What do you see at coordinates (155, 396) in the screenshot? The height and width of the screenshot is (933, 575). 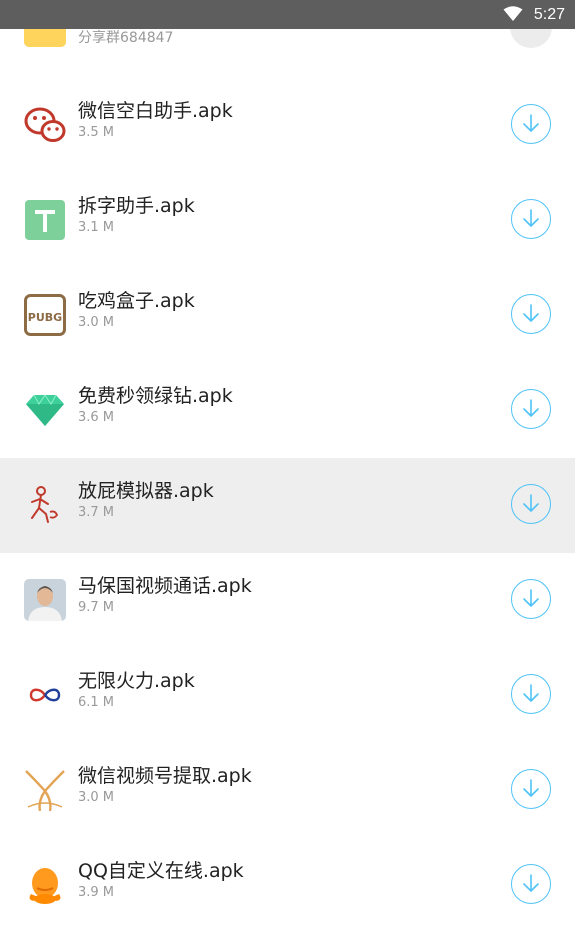 I see `file-name: 免费秒领绿钻.apk` at bounding box center [155, 396].